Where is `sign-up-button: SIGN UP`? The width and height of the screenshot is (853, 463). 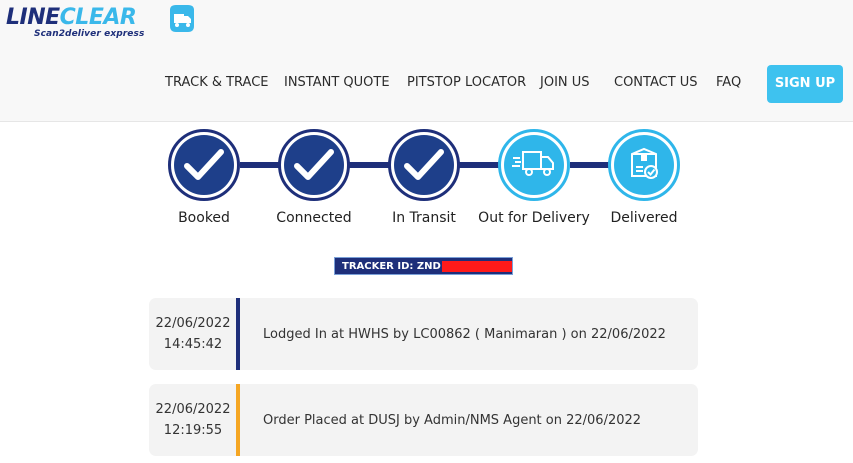 sign-up-button: SIGN UP is located at coordinates (805, 84).